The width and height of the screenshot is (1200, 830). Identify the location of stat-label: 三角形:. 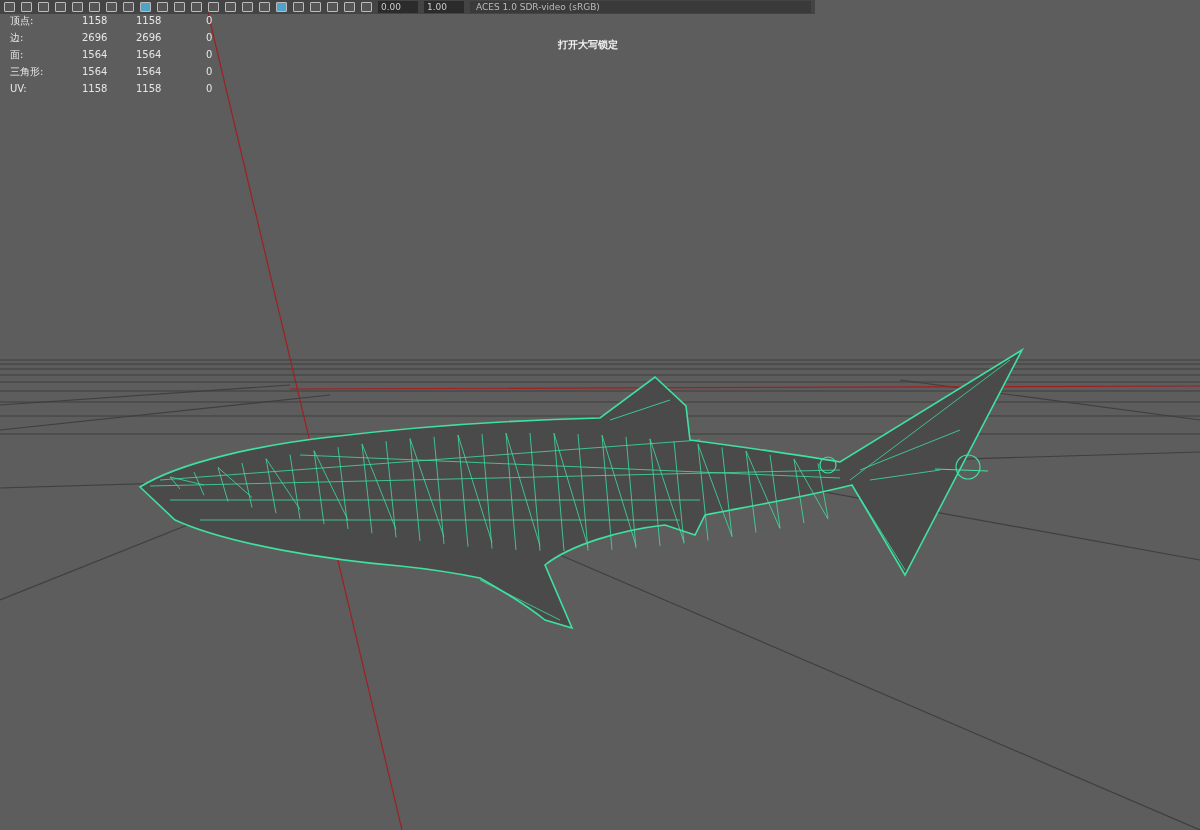
(27, 72).